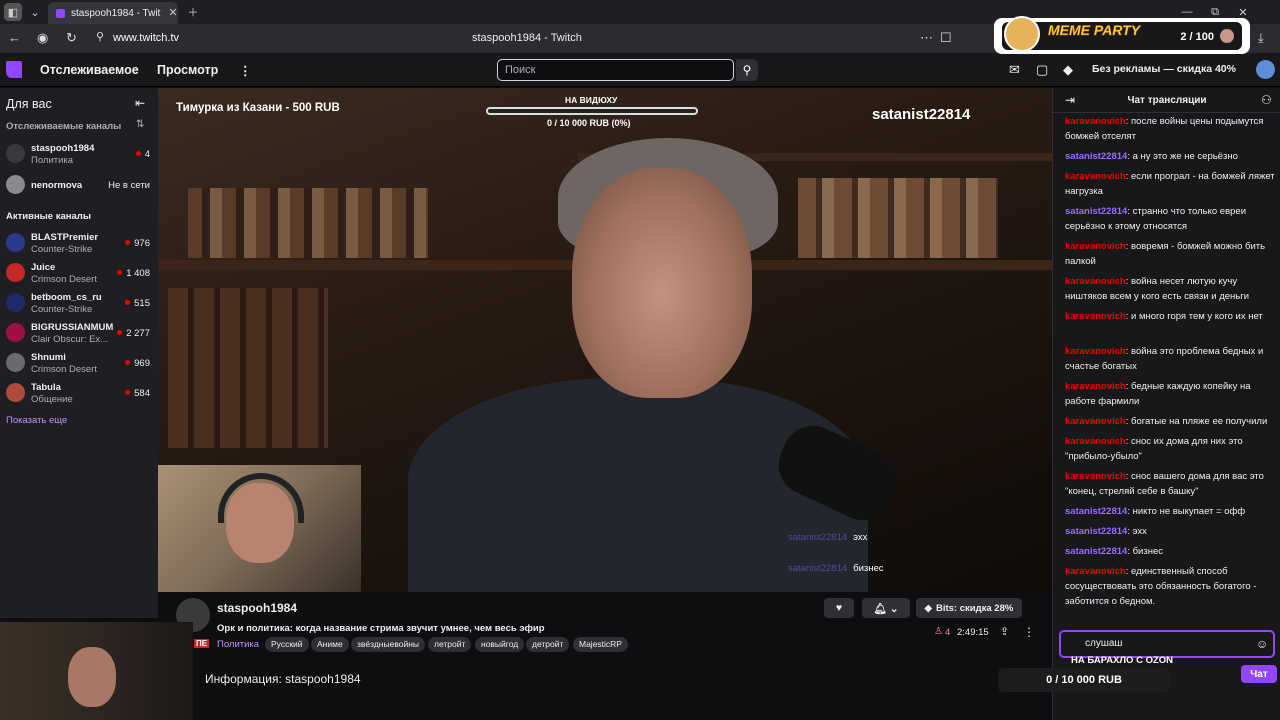 This screenshot has width=1280, height=720. I want to click on follow-button: ♥, so click(839, 608).